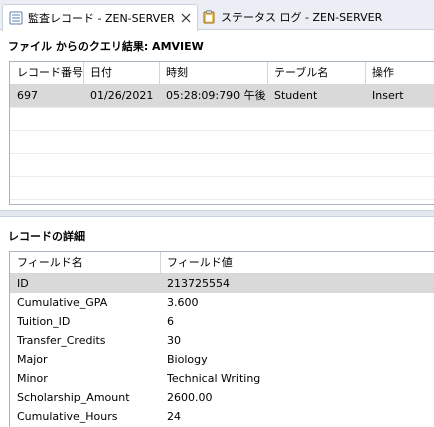 Image resolution: width=434 pixels, height=427 pixels. I want to click on column-header-record-number: レコード番号, so click(46, 73).